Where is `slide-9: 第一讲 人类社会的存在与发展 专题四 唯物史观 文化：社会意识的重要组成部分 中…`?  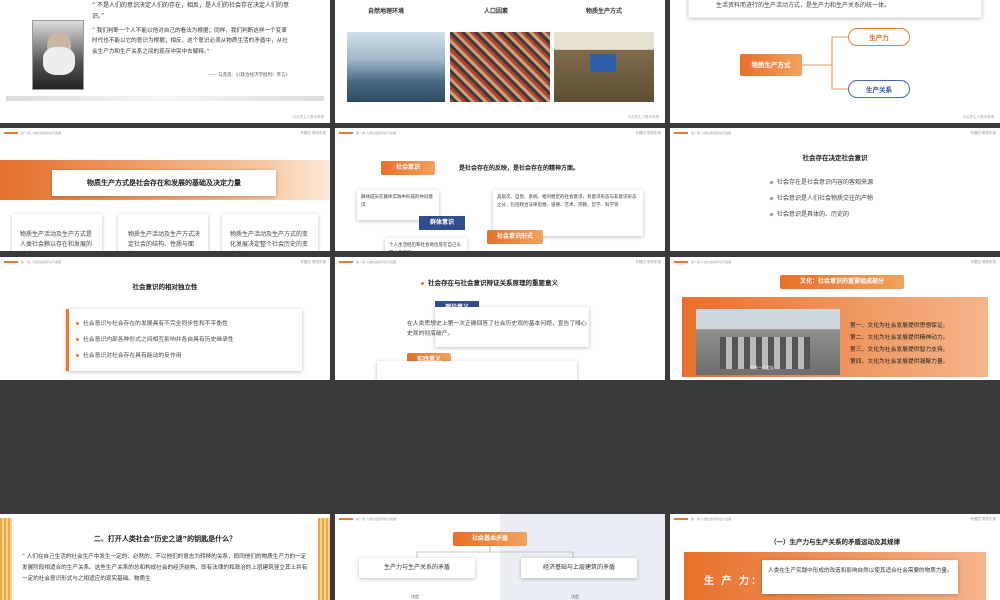 slide-9: 第一讲 人类社会的存在与发展 专题四 唯物史观 文化：社会意识的重要组成部分 中… is located at coordinates (835, 318).